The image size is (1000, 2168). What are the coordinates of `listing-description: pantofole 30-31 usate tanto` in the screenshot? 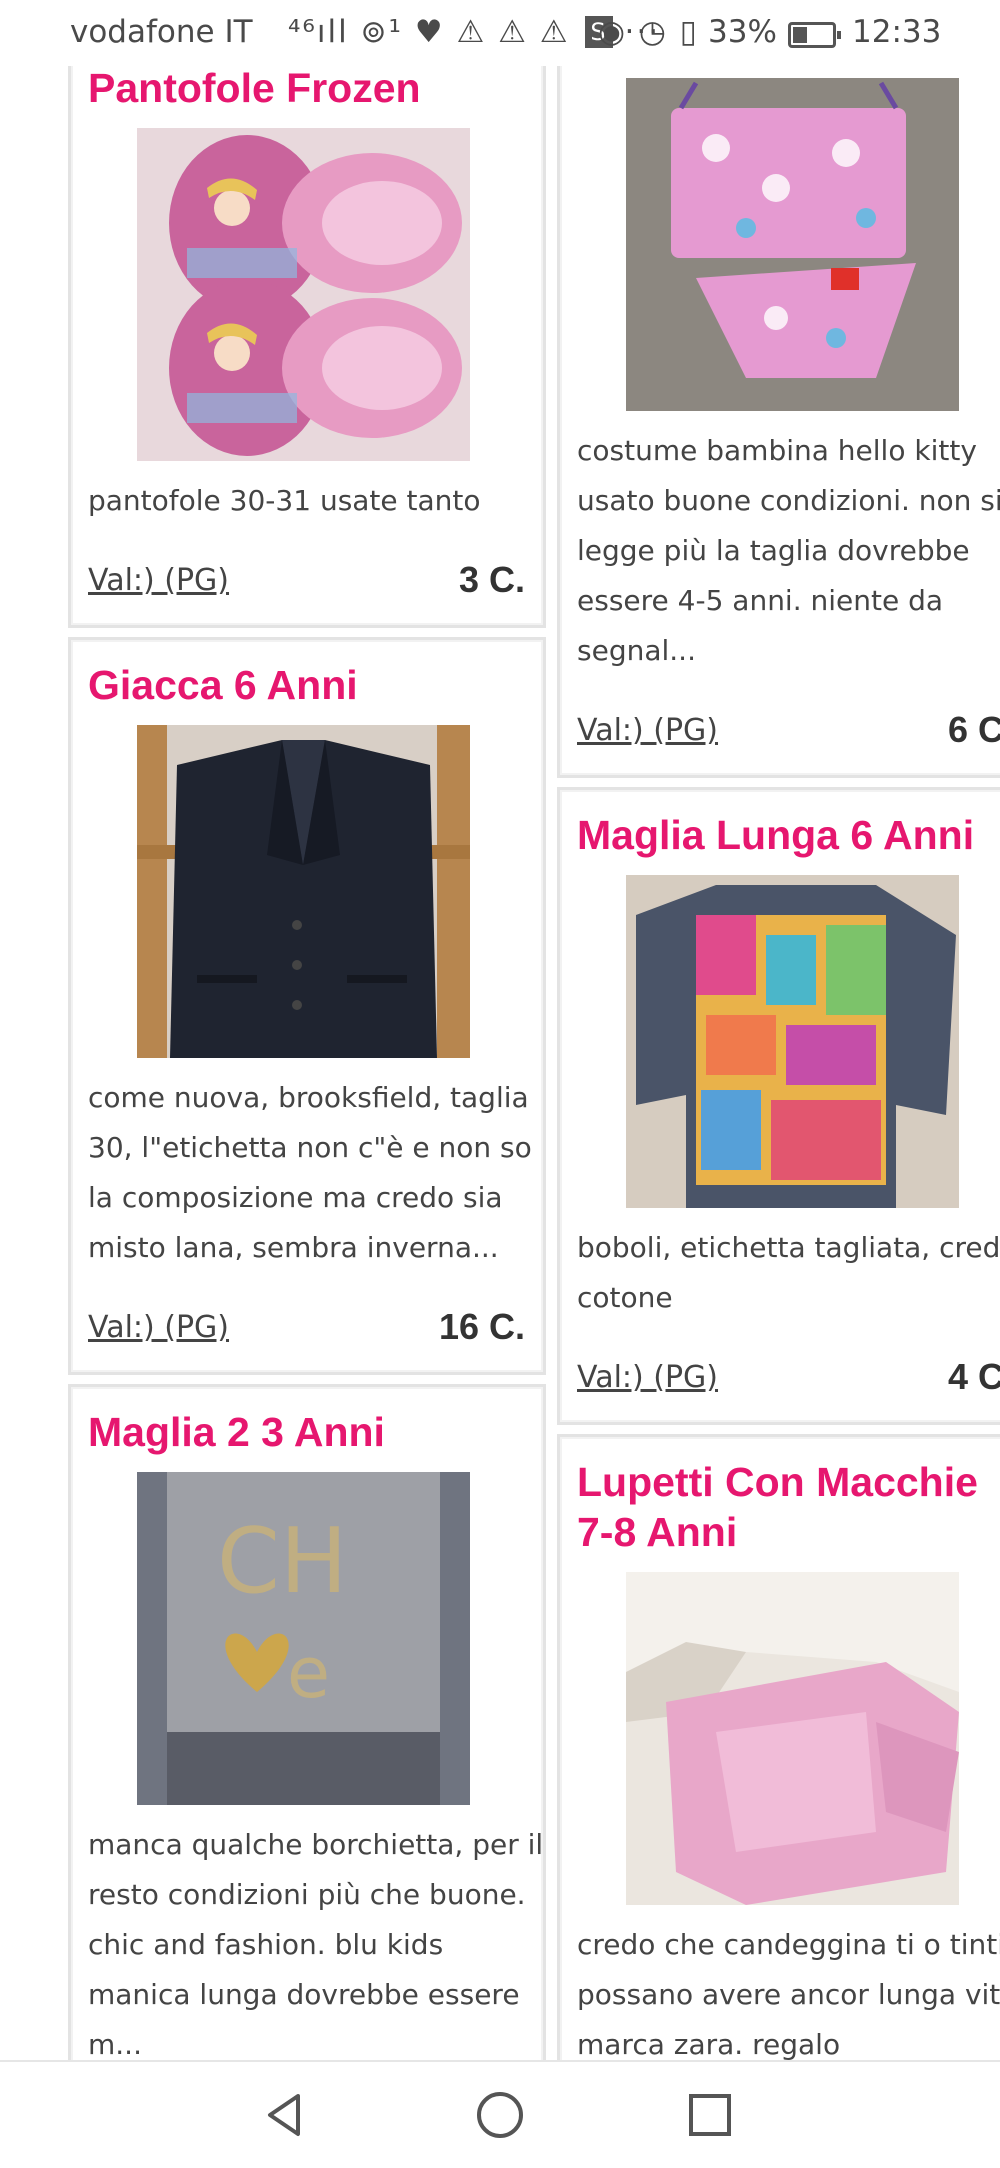 It's located at (284, 500).